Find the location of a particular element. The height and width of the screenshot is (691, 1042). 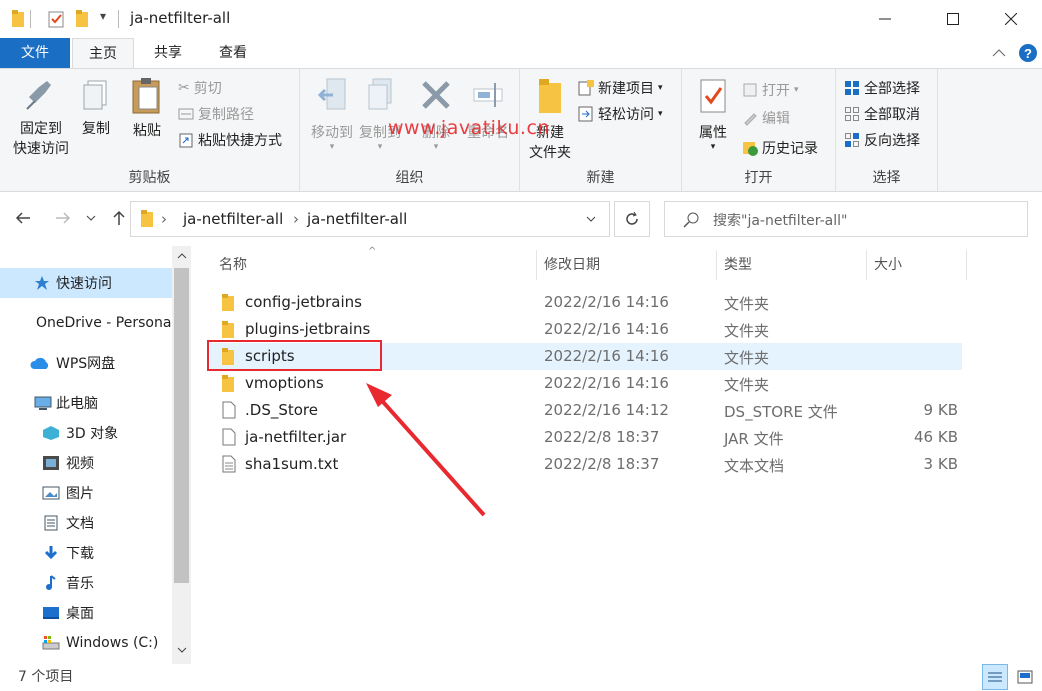

delete-button: 删除 ▾ is located at coordinates (436, 114).